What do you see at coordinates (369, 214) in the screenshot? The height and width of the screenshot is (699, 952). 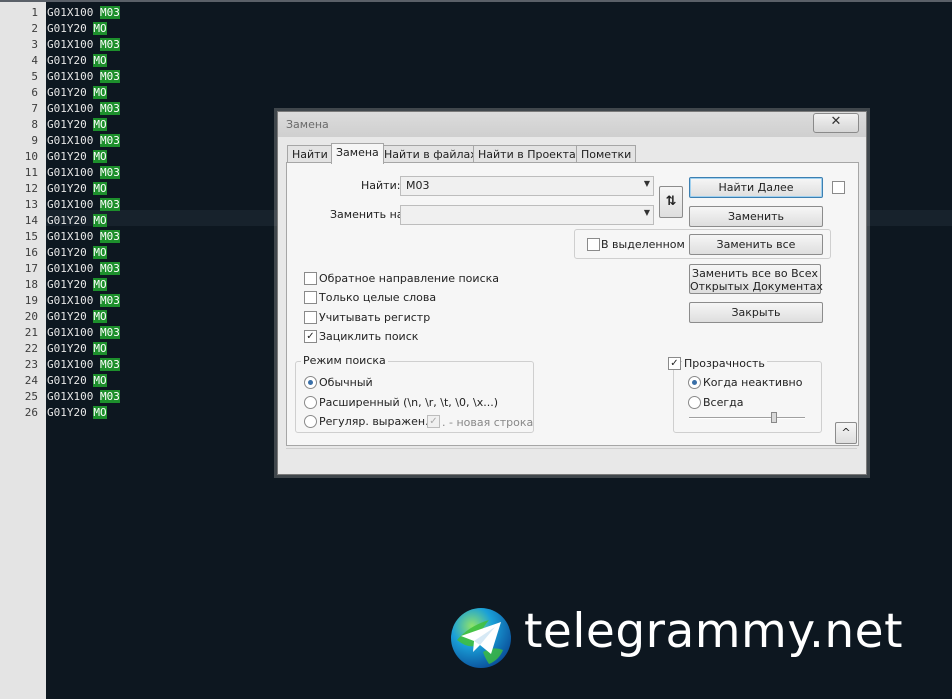 I see `replace-label: Заменить на:` at bounding box center [369, 214].